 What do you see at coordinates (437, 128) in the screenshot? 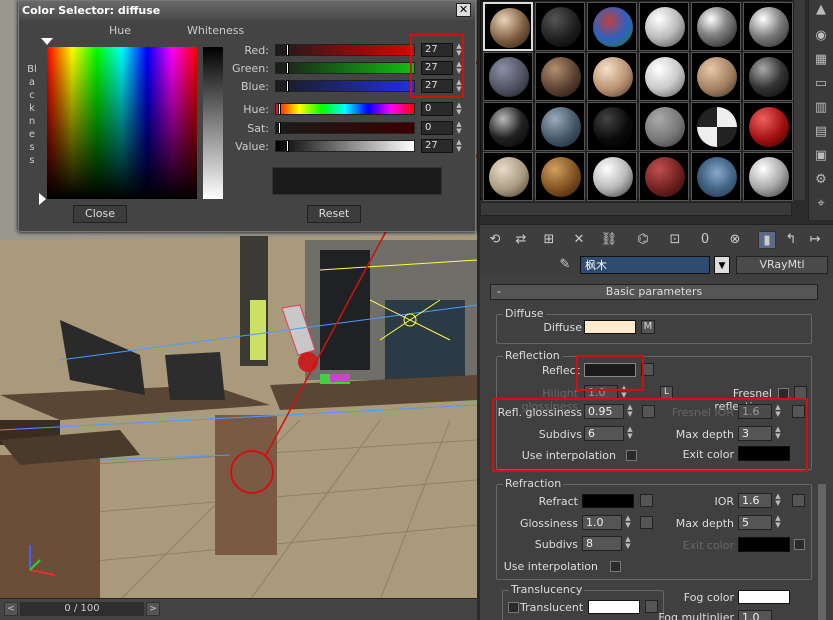
I see `sat-input: 0` at bounding box center [437, 128].